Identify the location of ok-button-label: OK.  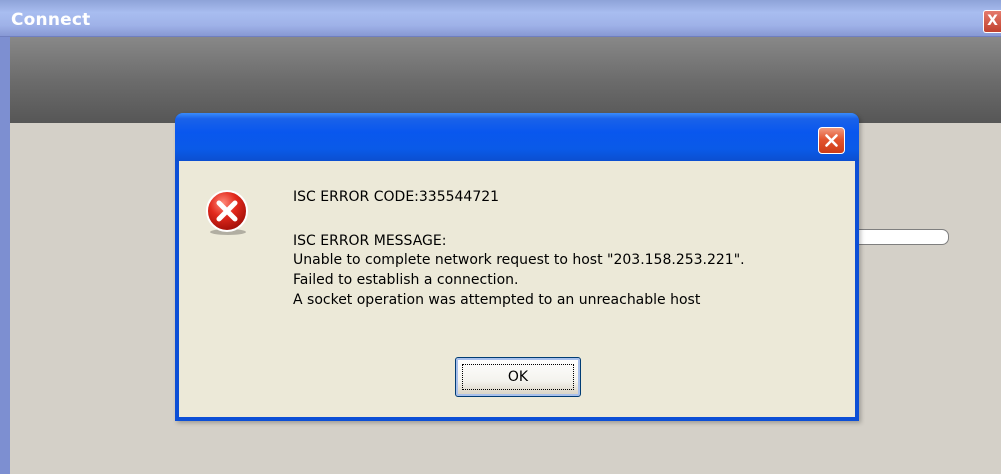
(518, 377).